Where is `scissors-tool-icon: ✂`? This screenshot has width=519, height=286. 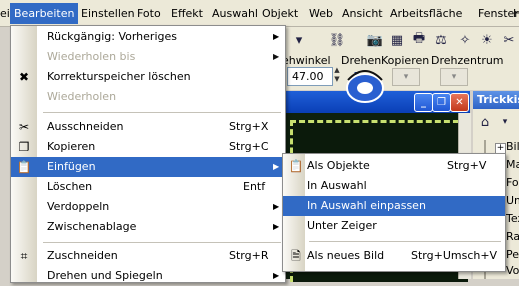 scissors-tool-icon: ✂ is located at coordinates (509, 40).